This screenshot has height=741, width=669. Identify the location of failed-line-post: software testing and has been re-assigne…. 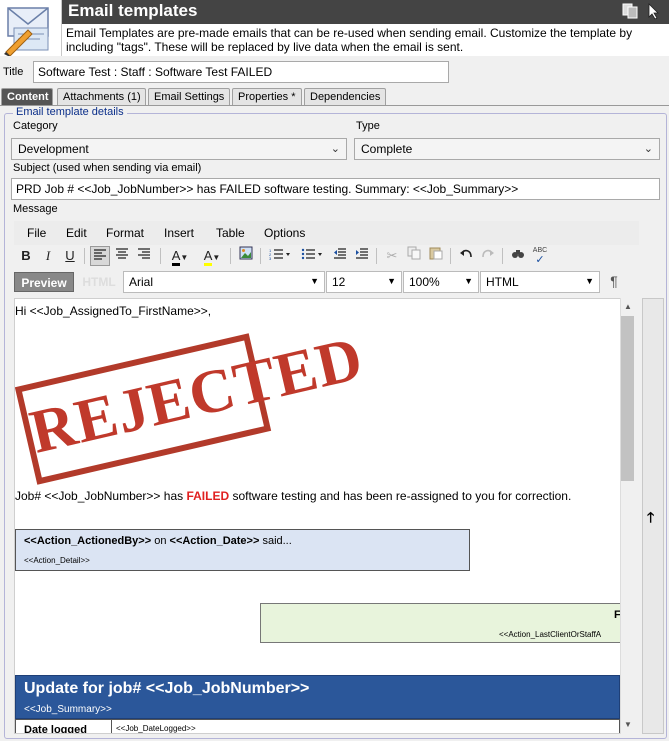
(400, 496).